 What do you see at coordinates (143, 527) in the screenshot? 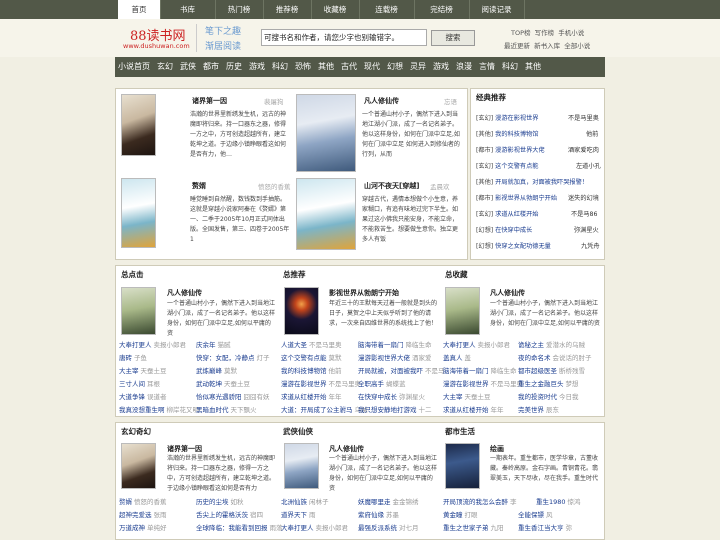
I see `genre-link: 万道成神 单纯好` at bounding box center [143, 527].